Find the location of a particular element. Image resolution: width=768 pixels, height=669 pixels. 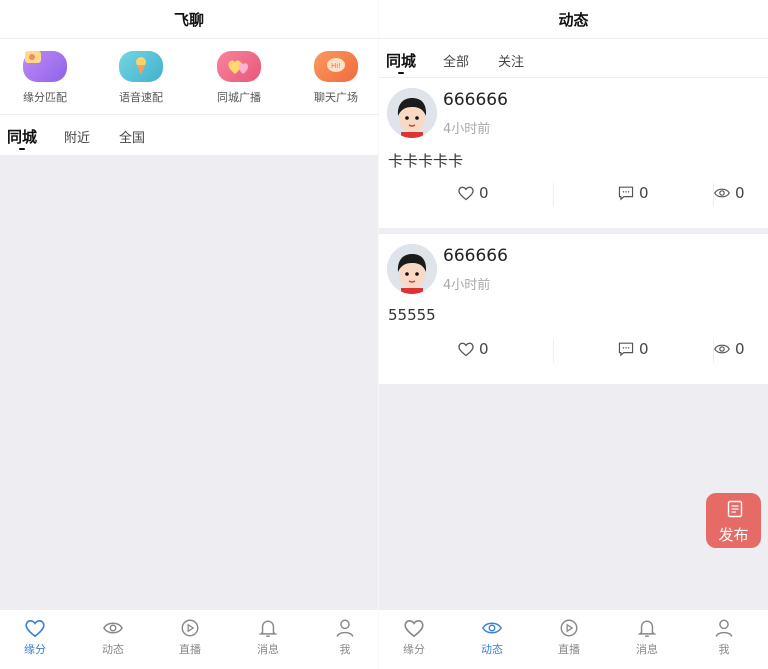

feature-row: 缘分匹配 语音速配 同城广播 Hi! 聊天广场 is located at coordinates (189, 76).